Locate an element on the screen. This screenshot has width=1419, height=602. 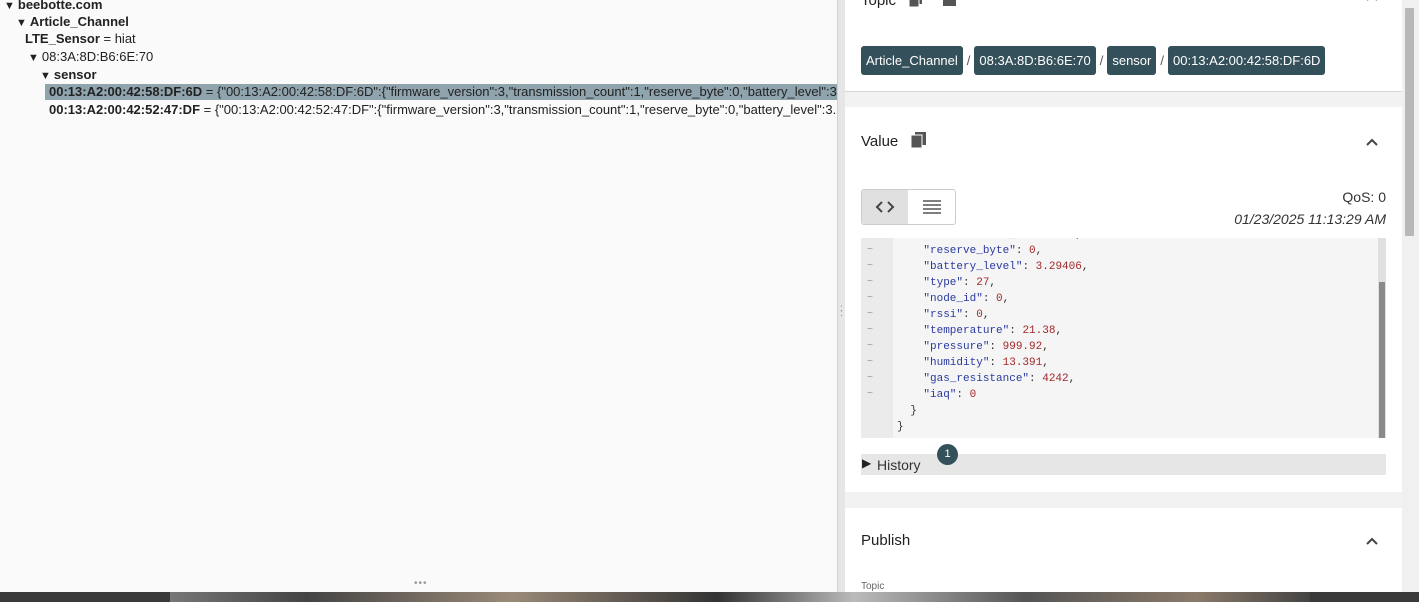
text-lines-icon is located at coordinates (932, 207).